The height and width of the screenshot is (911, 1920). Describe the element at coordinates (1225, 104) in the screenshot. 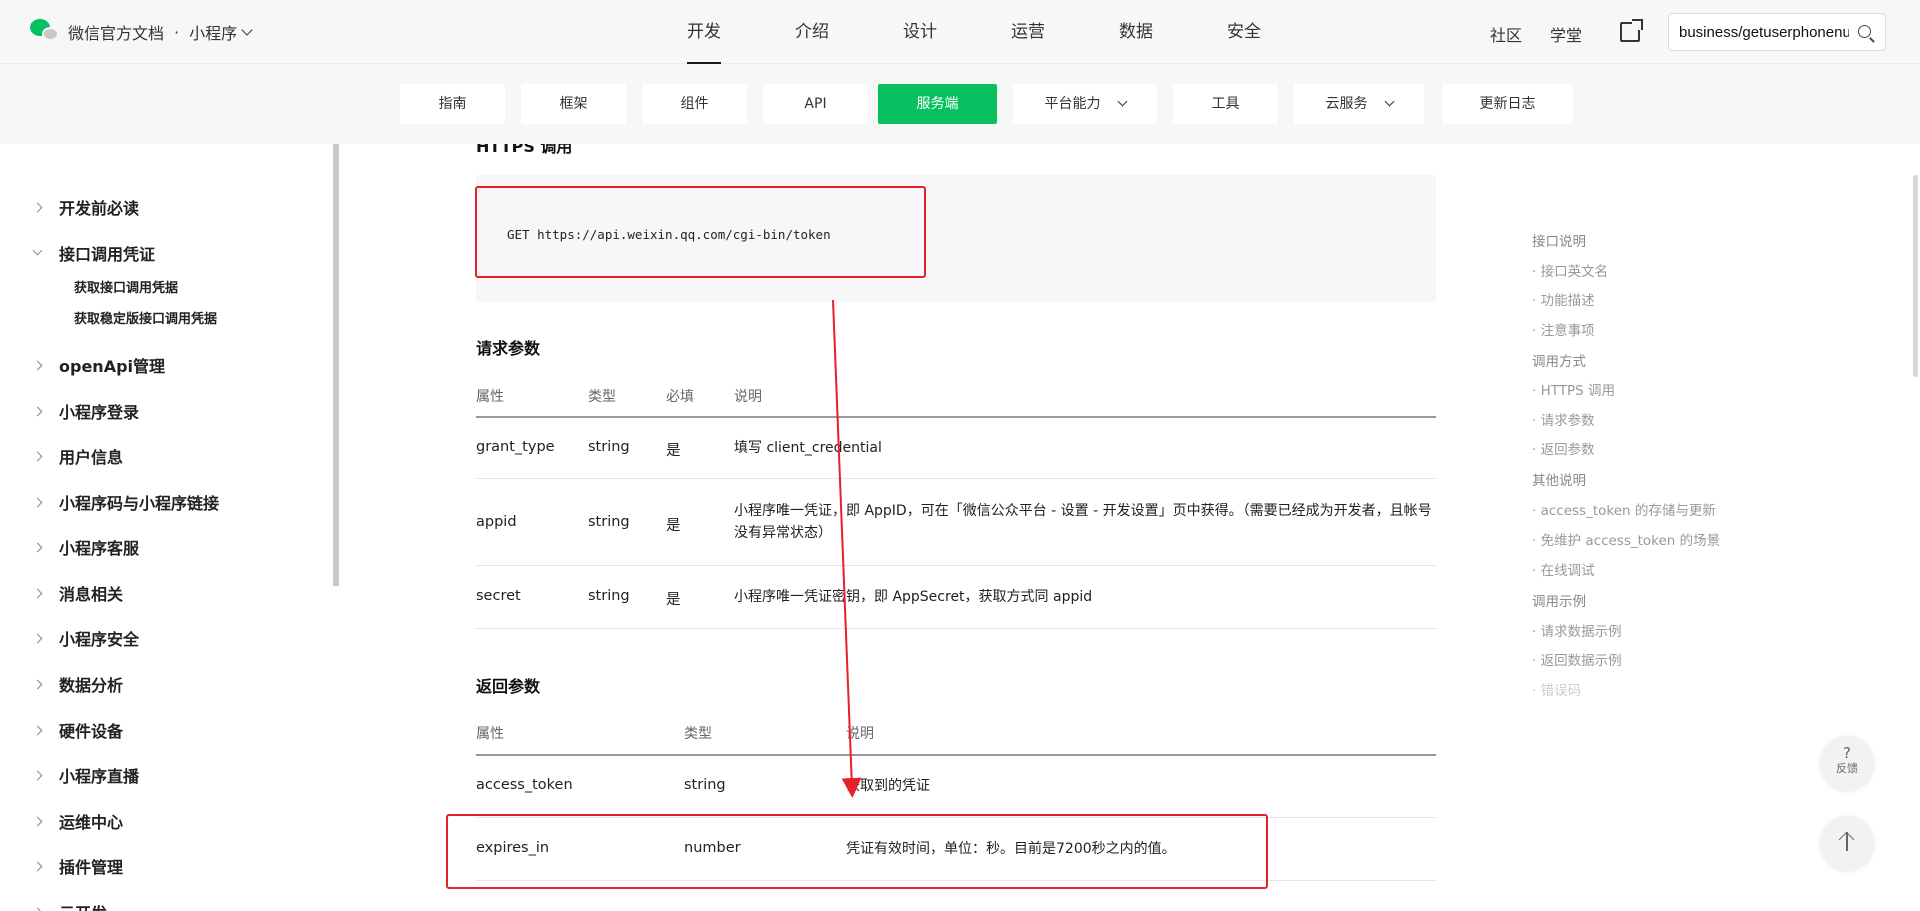

I see `tab-tools: 工具` at that location.